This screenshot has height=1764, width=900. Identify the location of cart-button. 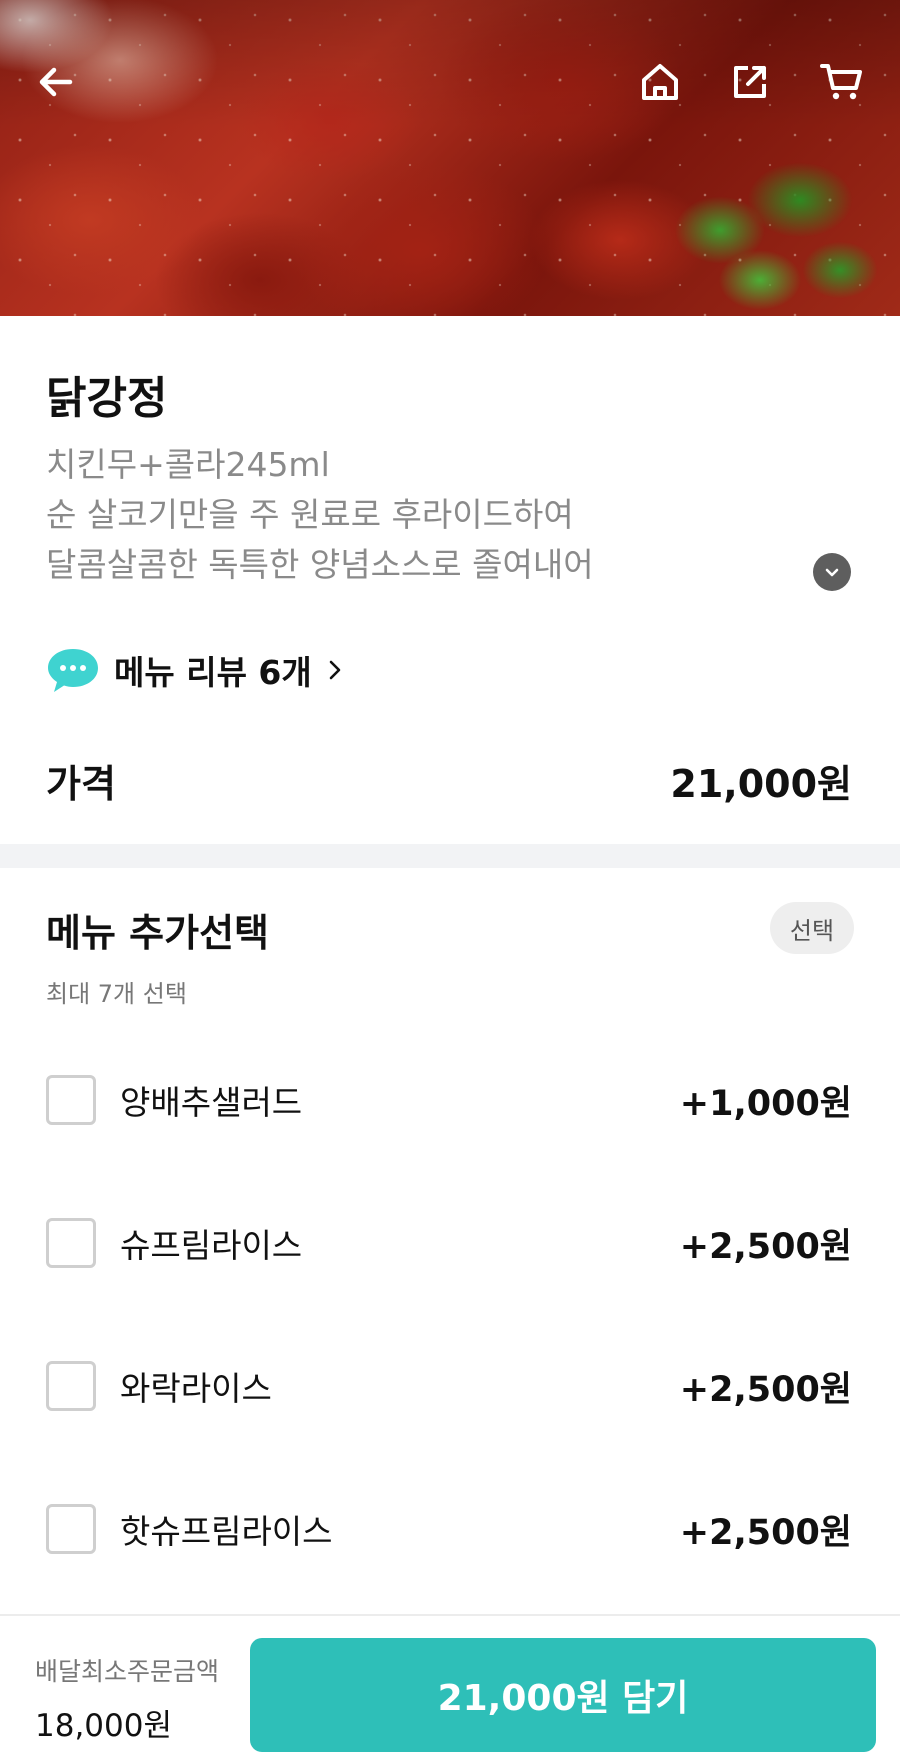
(842, 82).